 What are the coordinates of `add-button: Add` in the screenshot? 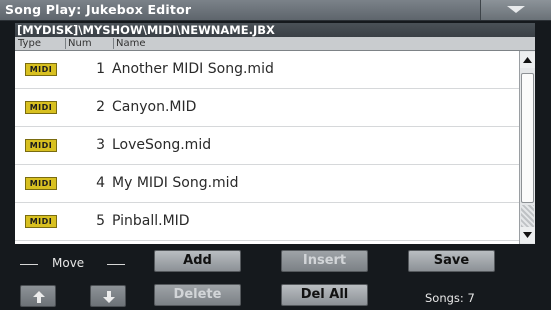 It's located at (197, 261).